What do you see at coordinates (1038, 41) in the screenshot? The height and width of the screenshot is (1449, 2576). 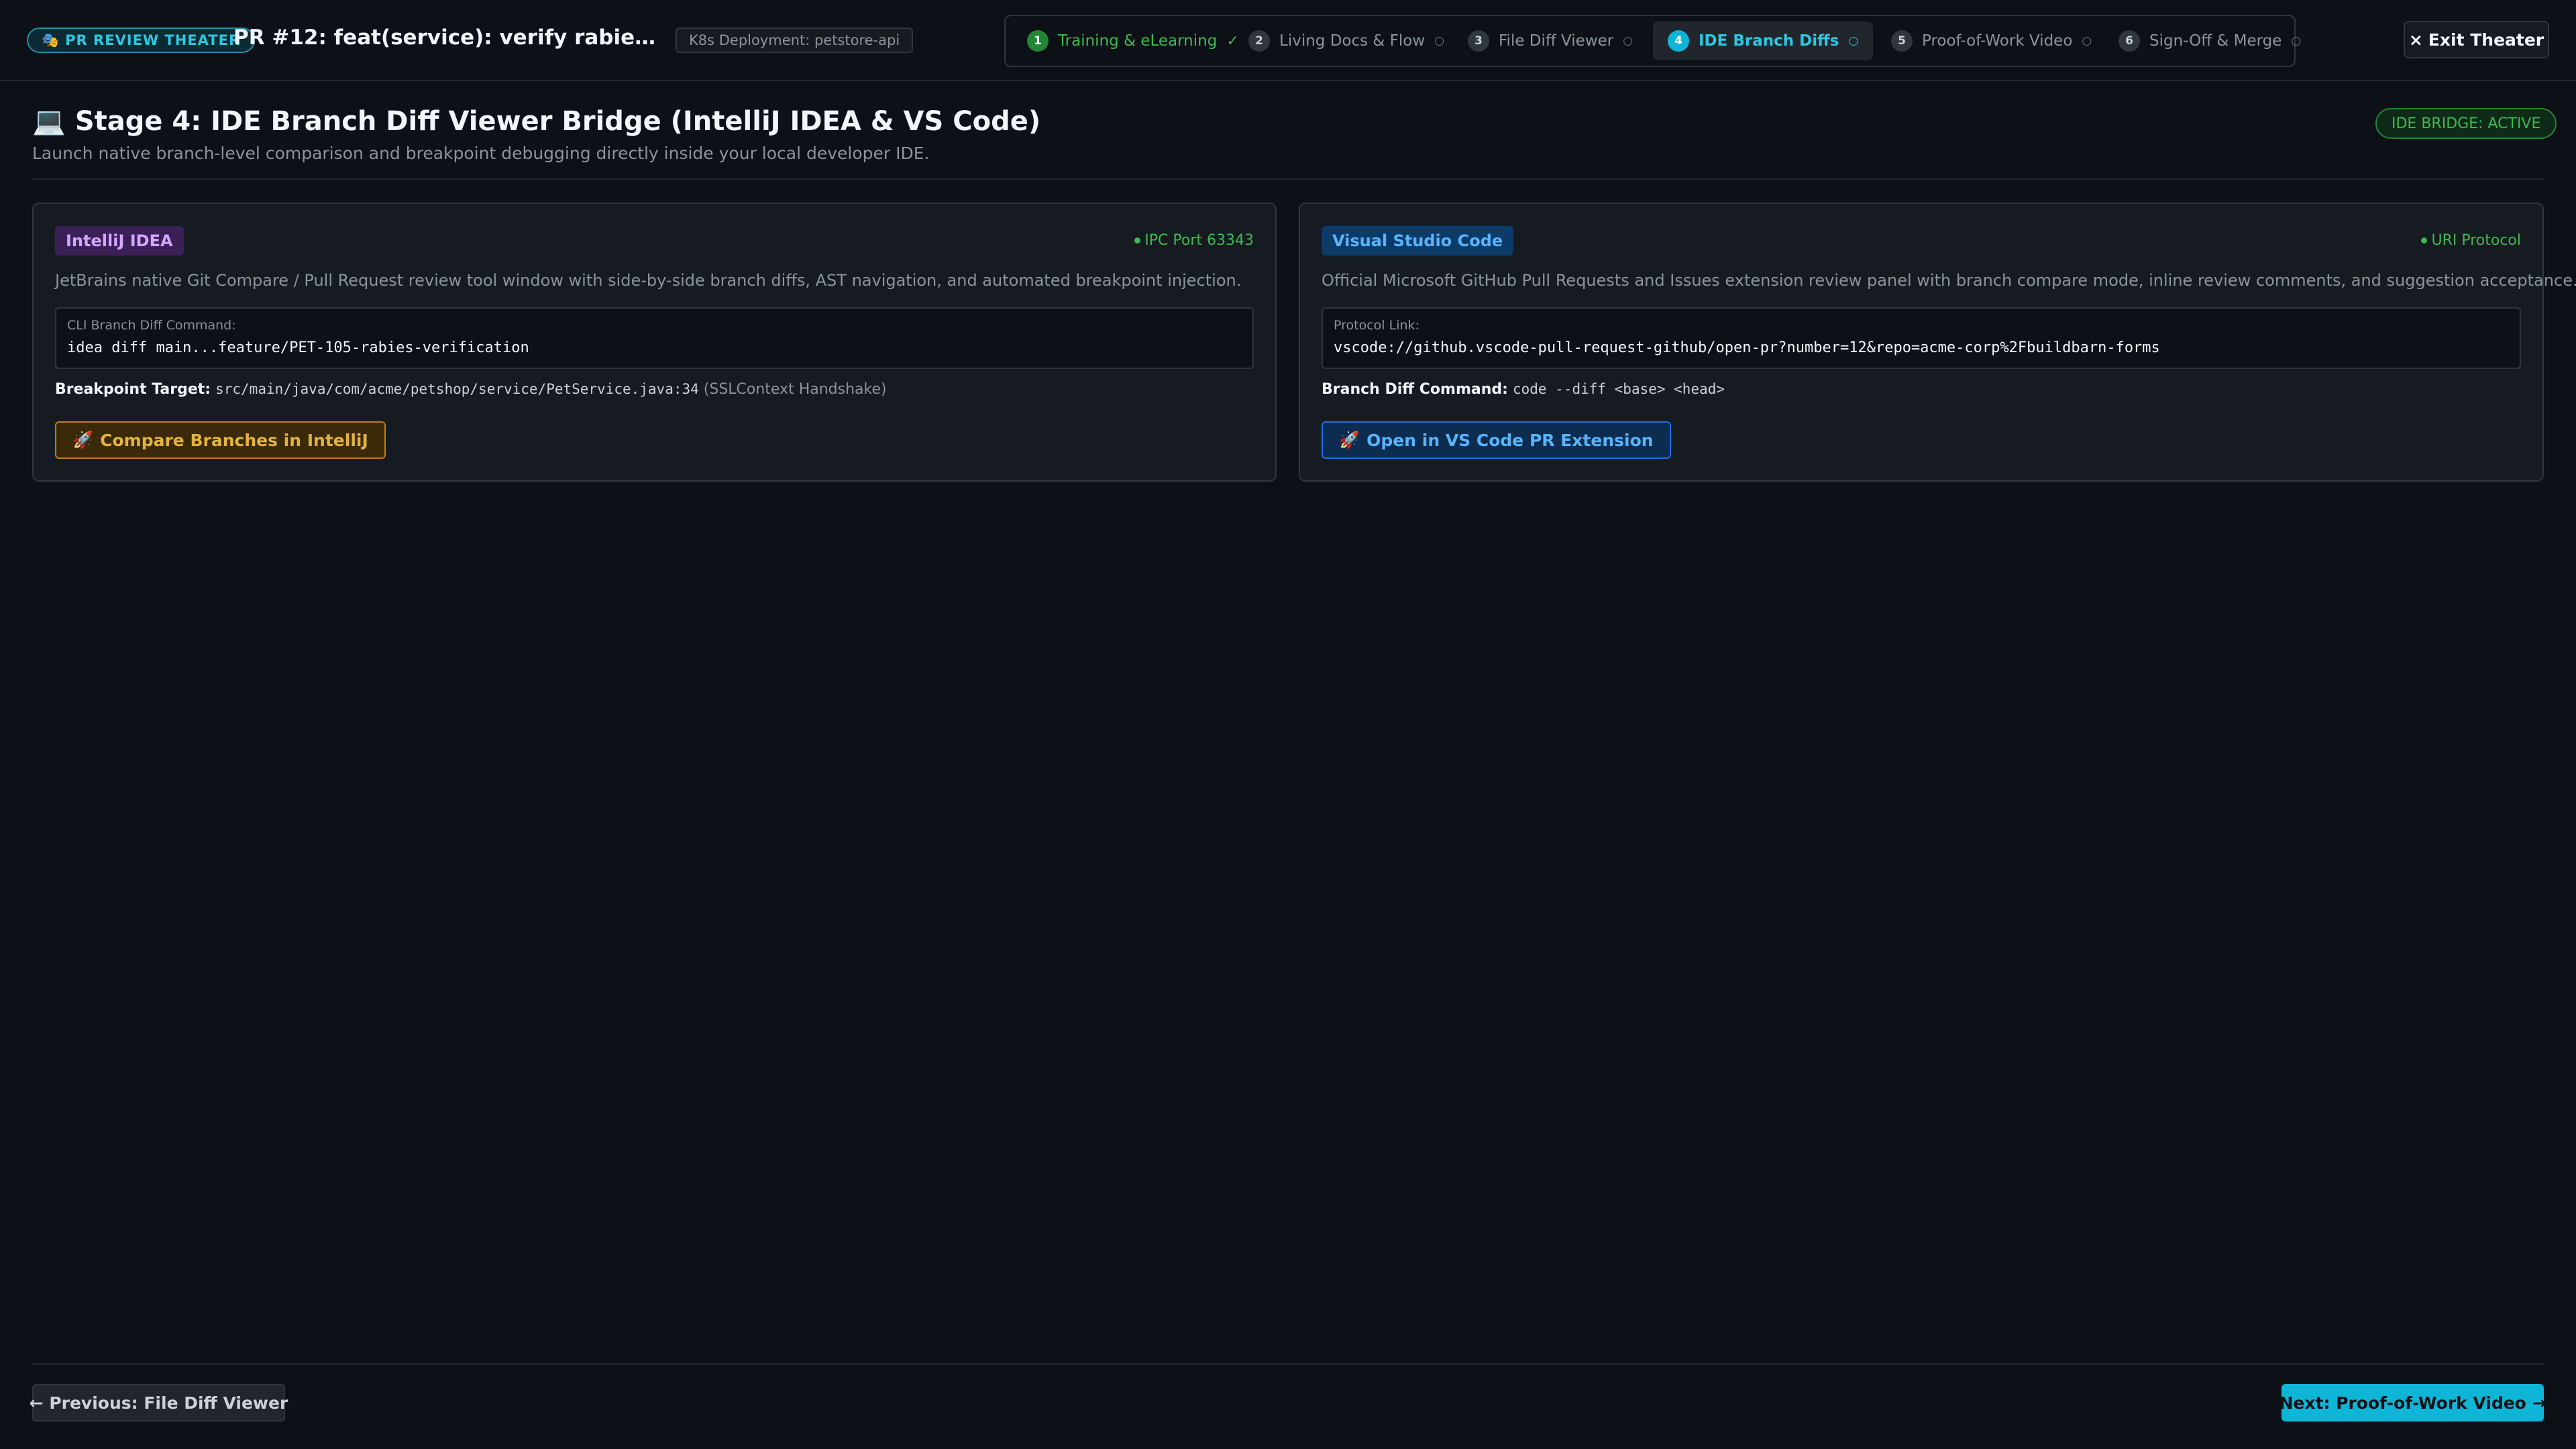 I see `step-number: 1` at bounding box center [1038, 41].